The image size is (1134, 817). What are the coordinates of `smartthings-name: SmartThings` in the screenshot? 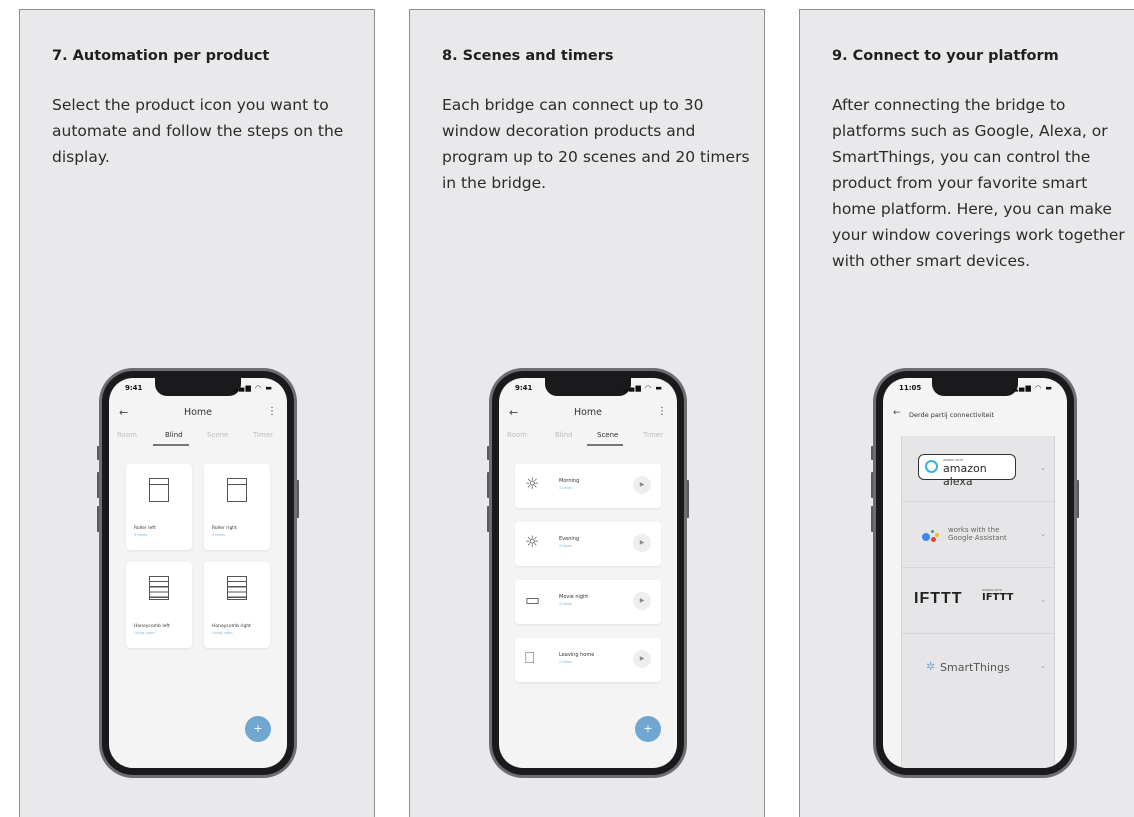 It's located at (975, 667).